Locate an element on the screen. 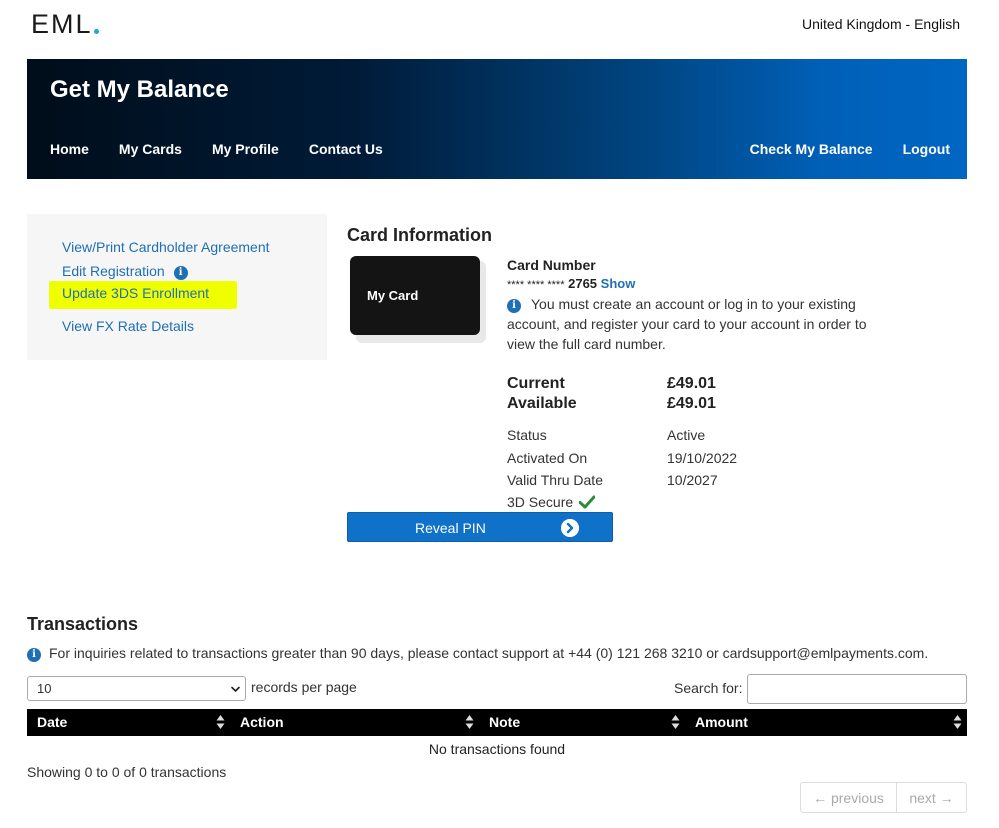  current-balance-value: £49.01 is located at coordinates (691, 383).